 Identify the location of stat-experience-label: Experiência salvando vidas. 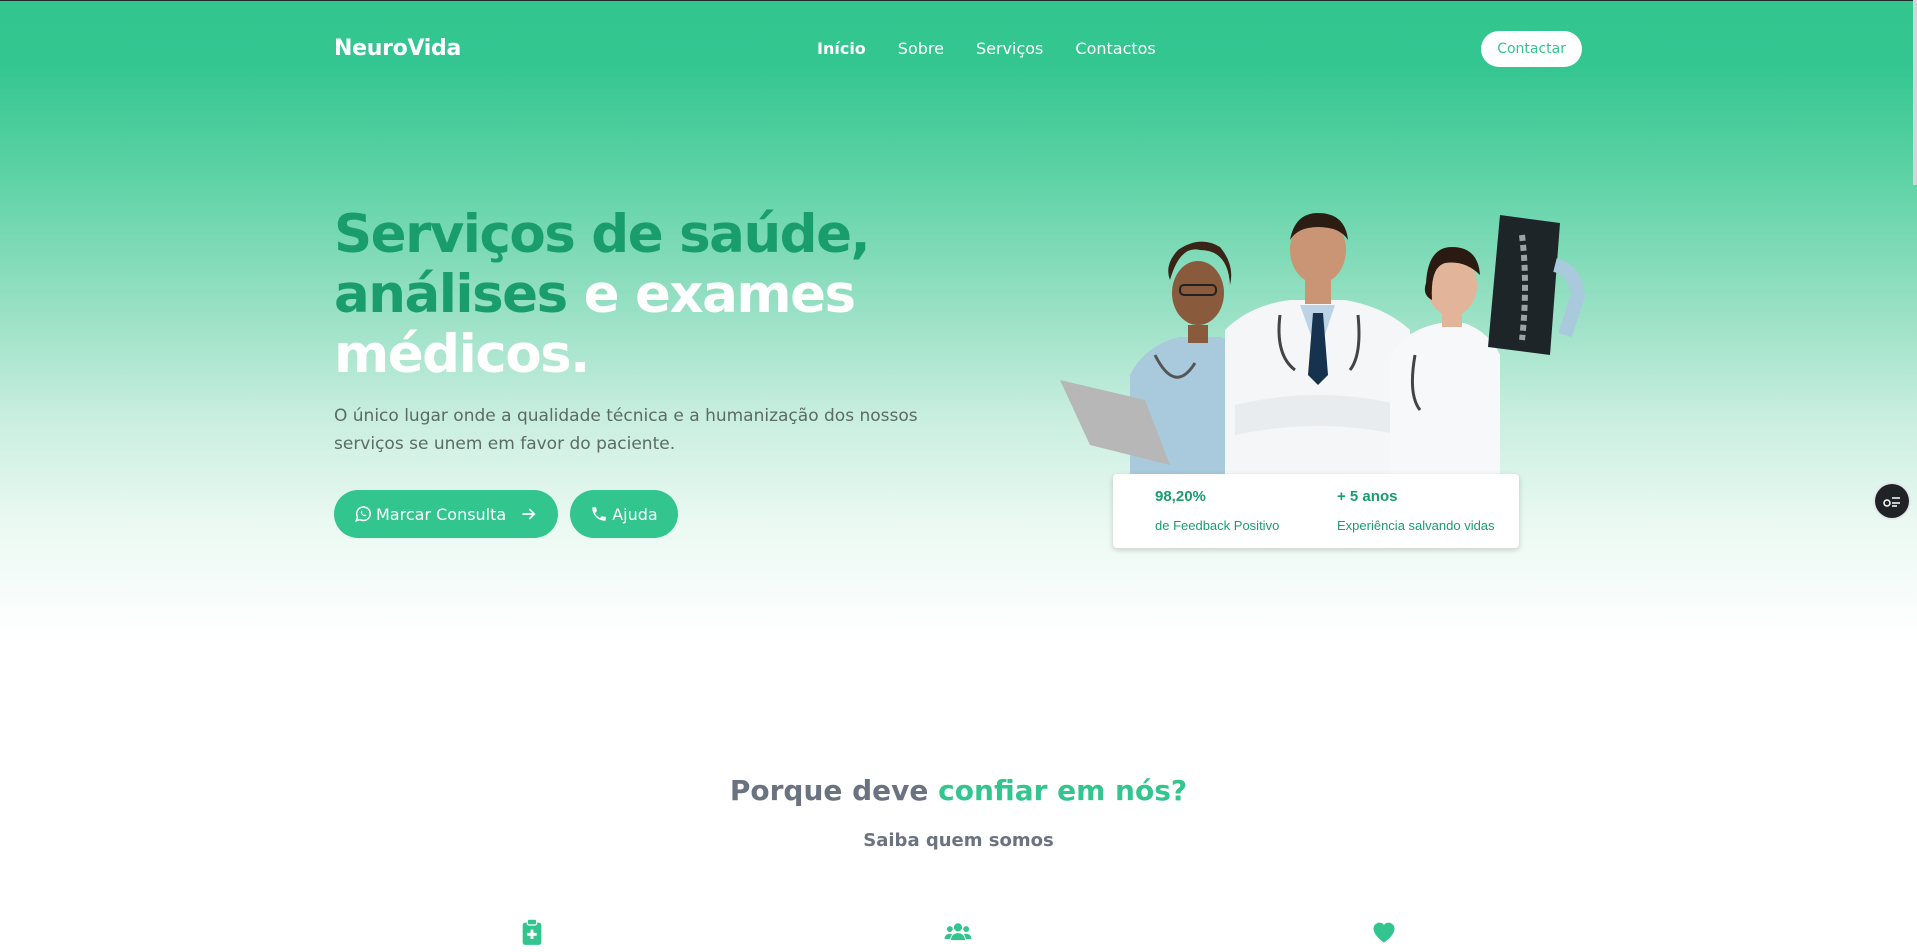
(1416, 525).